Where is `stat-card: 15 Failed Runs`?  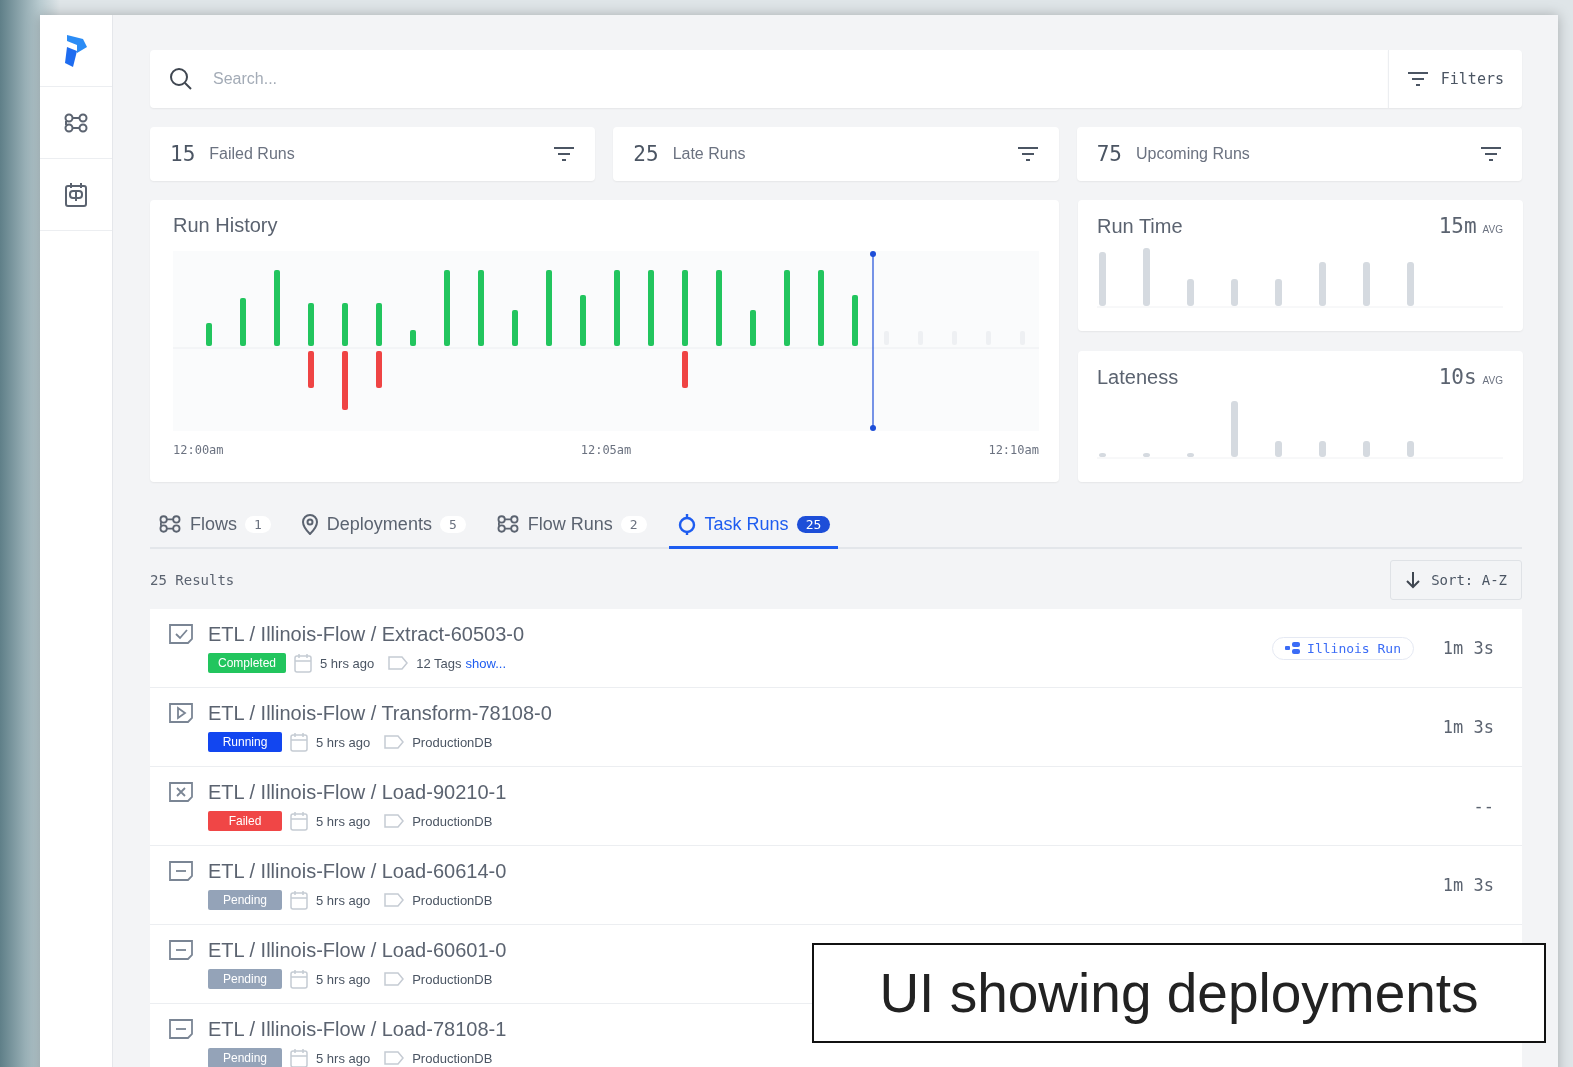
stat-card: 15 Failed Runs is located at coordinates (373, 154).